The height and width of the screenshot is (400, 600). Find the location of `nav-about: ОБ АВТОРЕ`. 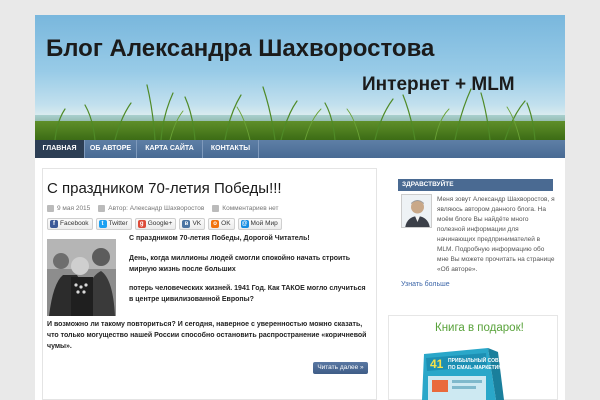

nav-about: ОБ АВТОРЕ is located at coordinates (111, 149).